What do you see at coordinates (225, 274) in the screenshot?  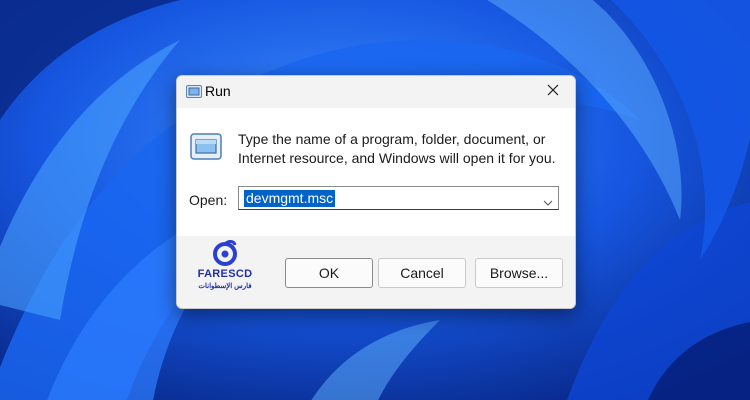 I see `watermark-name: FARESCD` at bounding box center [225, 274].